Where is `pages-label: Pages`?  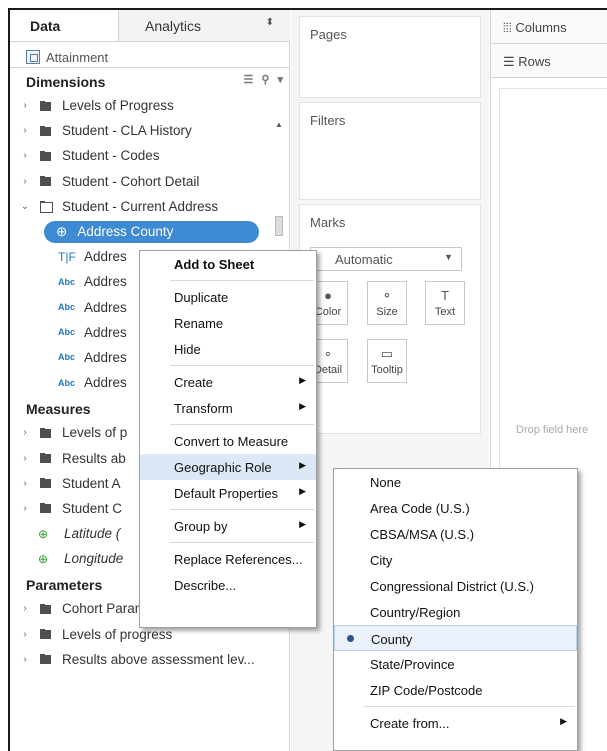 pages-label: Pages is located at coordinates (328, 34).